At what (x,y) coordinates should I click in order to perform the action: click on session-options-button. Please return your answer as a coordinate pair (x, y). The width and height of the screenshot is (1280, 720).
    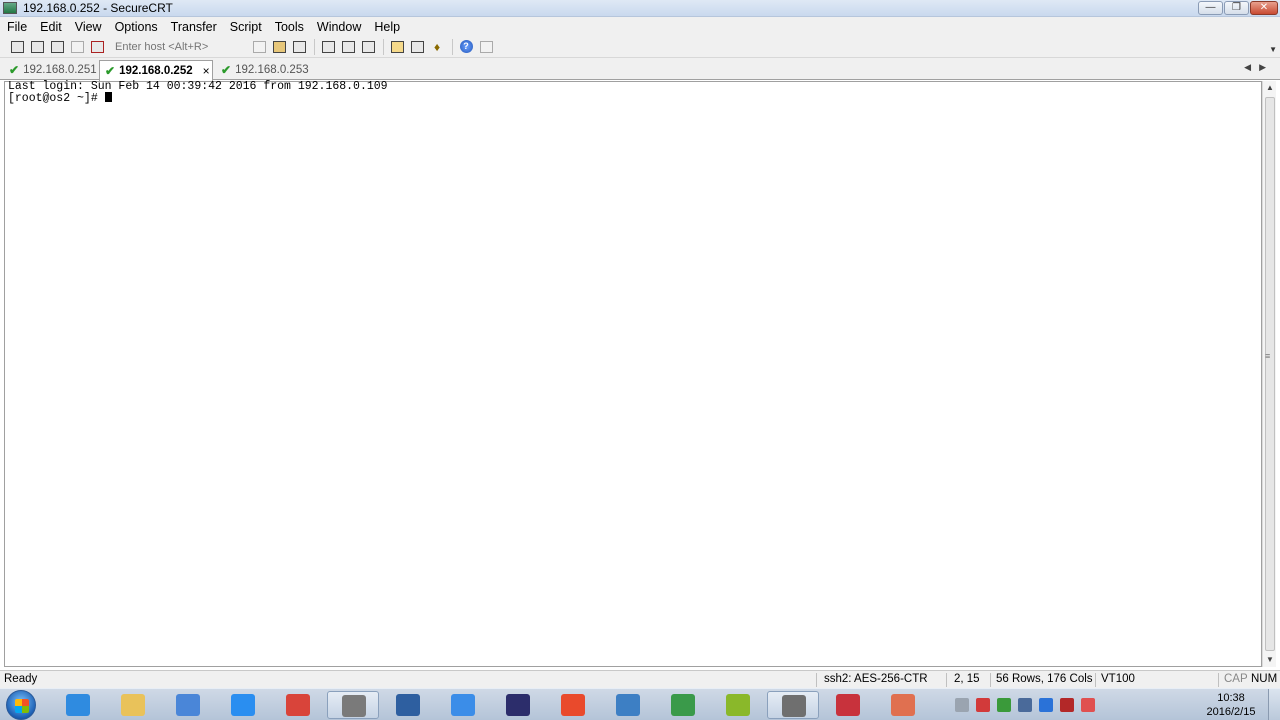
    Looking at the image, I should click on (397, 47).